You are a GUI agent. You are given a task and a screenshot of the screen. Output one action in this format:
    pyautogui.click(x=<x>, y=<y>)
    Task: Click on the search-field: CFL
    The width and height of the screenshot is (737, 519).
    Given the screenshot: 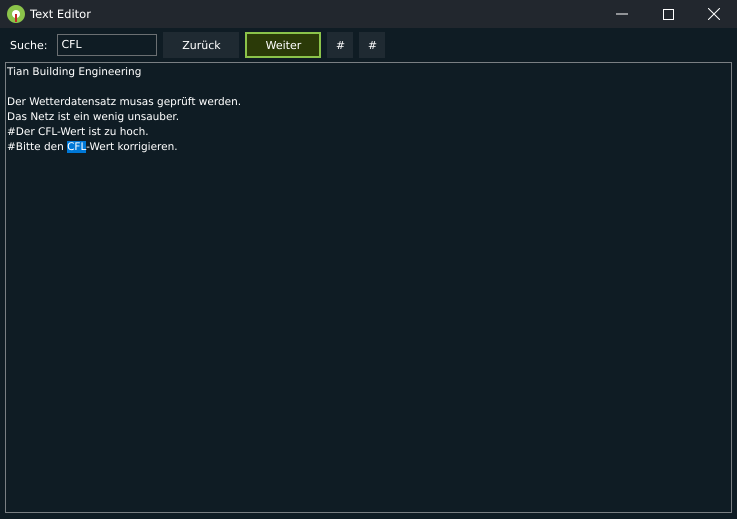 What is the action you would take?
    pyautogui.click(x=107, y=45)
    